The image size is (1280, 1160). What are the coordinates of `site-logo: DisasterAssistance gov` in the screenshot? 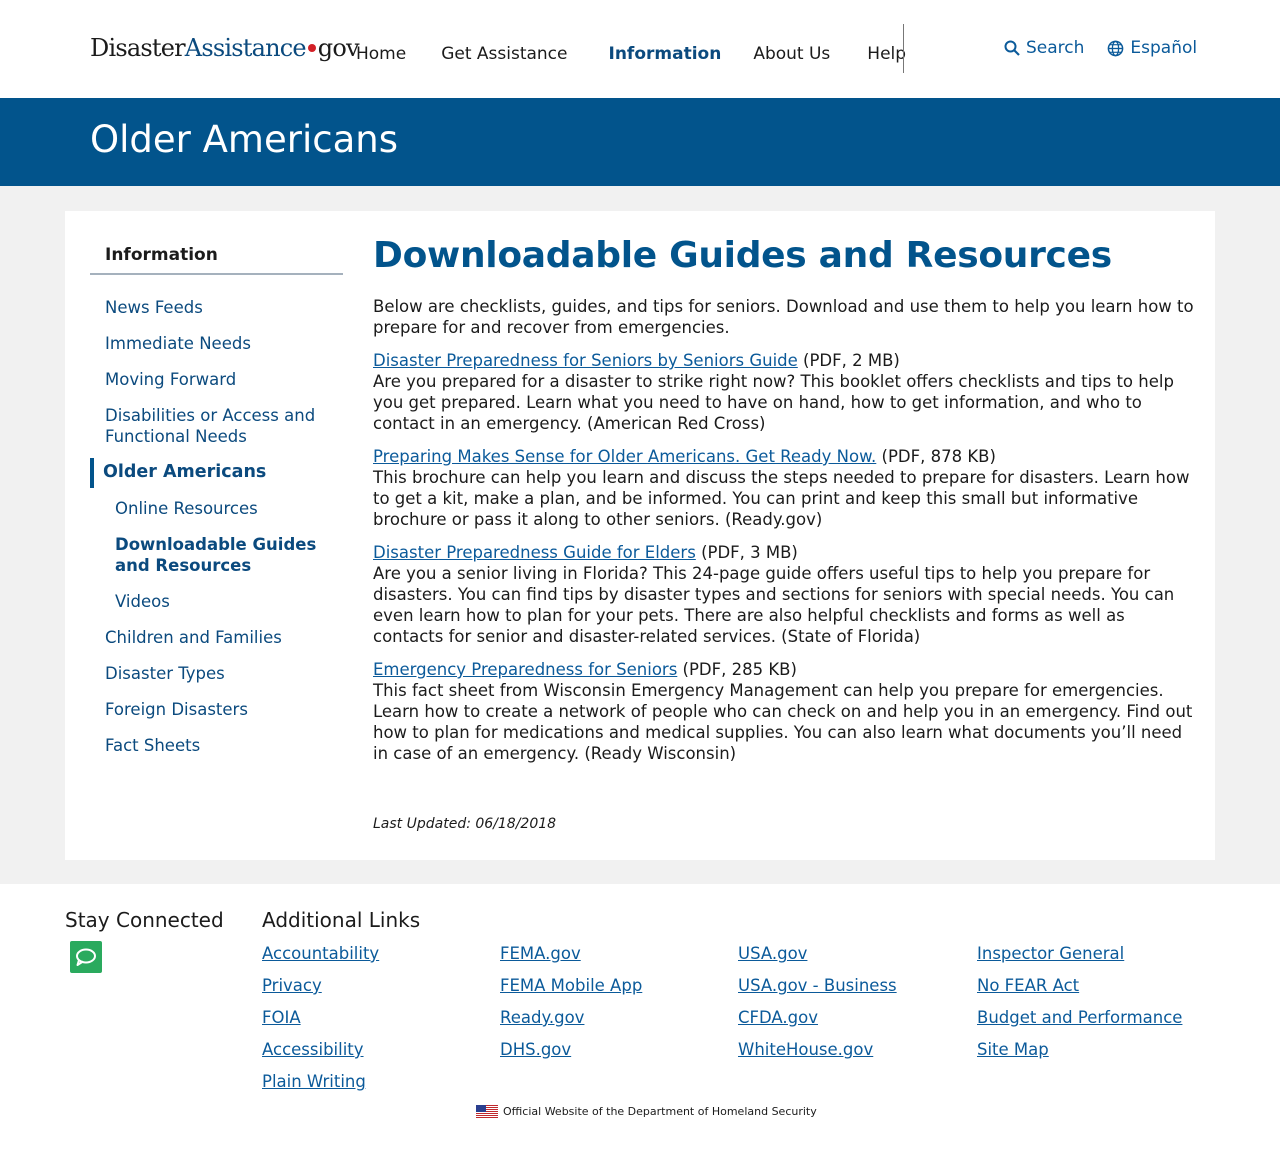 It's located at (225, 48).